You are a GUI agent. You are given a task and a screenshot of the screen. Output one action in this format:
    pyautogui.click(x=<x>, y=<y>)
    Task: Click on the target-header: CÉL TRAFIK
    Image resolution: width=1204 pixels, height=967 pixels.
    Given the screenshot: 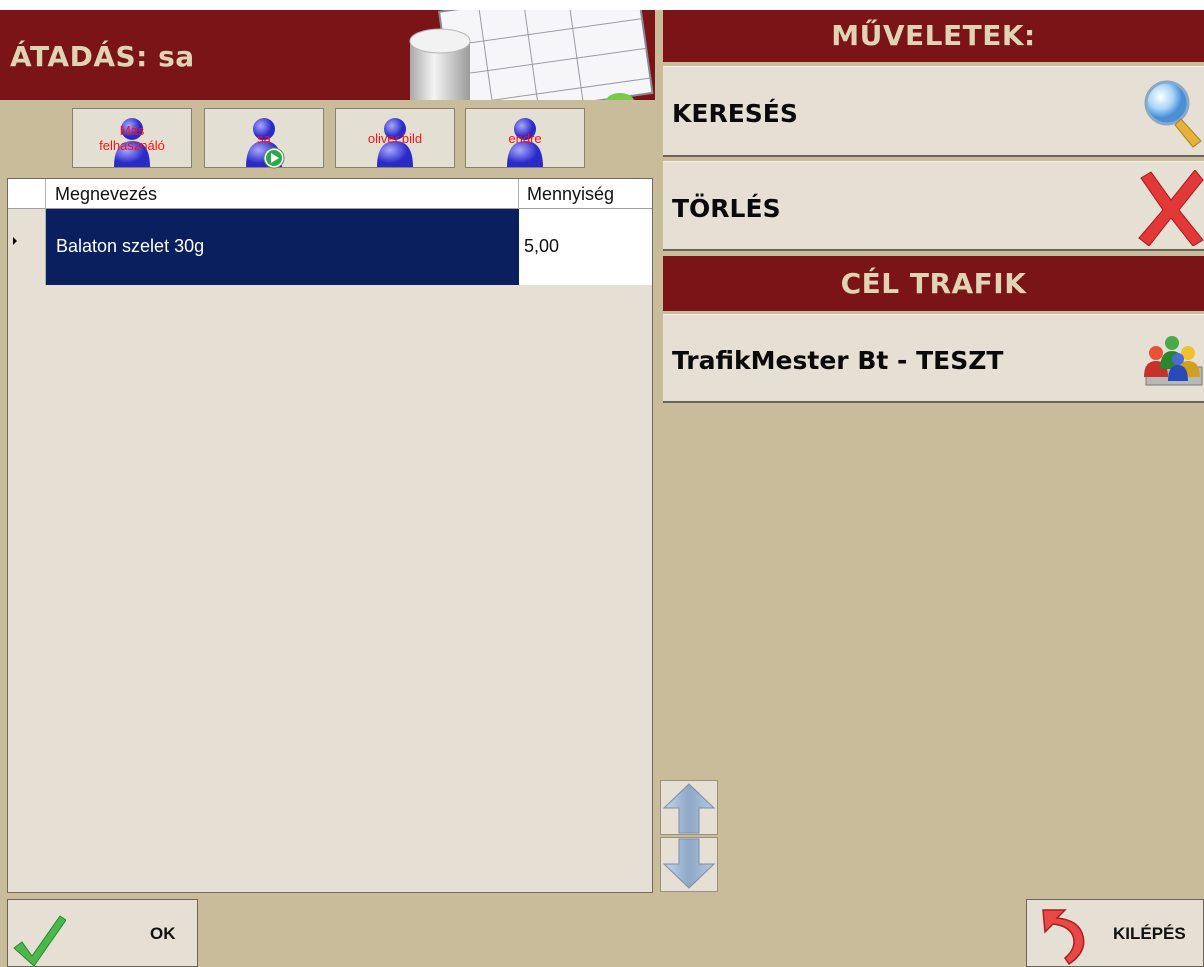 What is the action you would take?
    pyautogui.click(x=933, y=283)
    